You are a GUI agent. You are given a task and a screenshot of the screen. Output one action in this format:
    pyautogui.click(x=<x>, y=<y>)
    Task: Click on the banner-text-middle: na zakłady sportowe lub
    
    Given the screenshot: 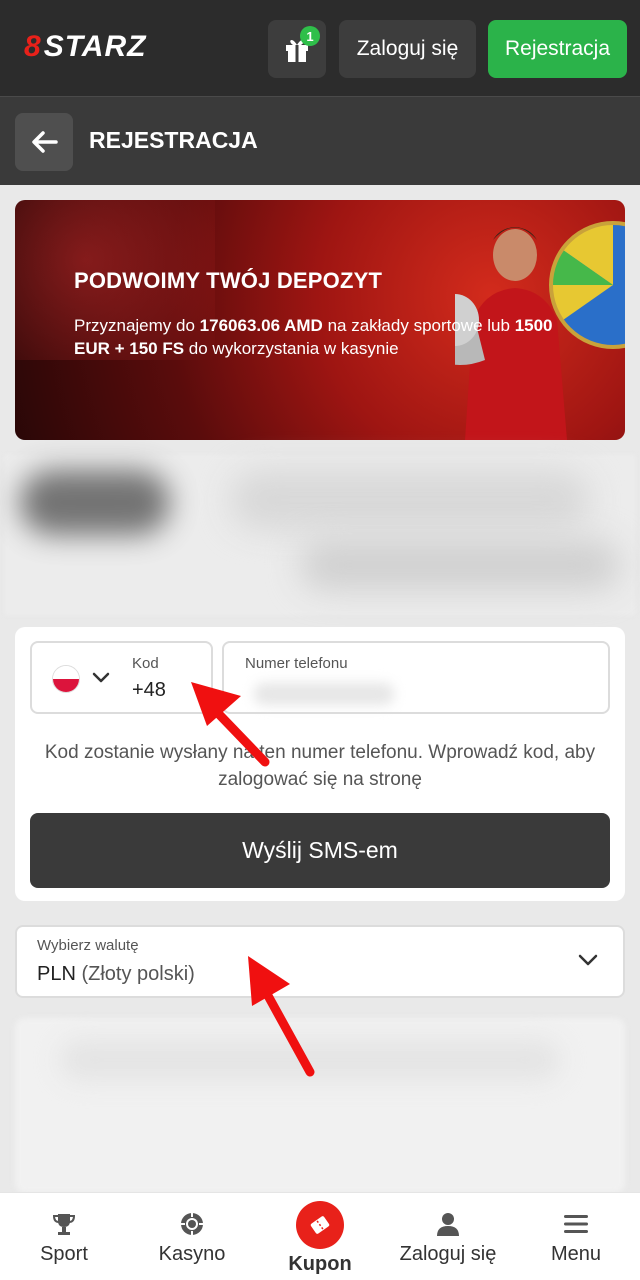 What is the action you would take?
    pyautogui.click(x=418, y=325)
    